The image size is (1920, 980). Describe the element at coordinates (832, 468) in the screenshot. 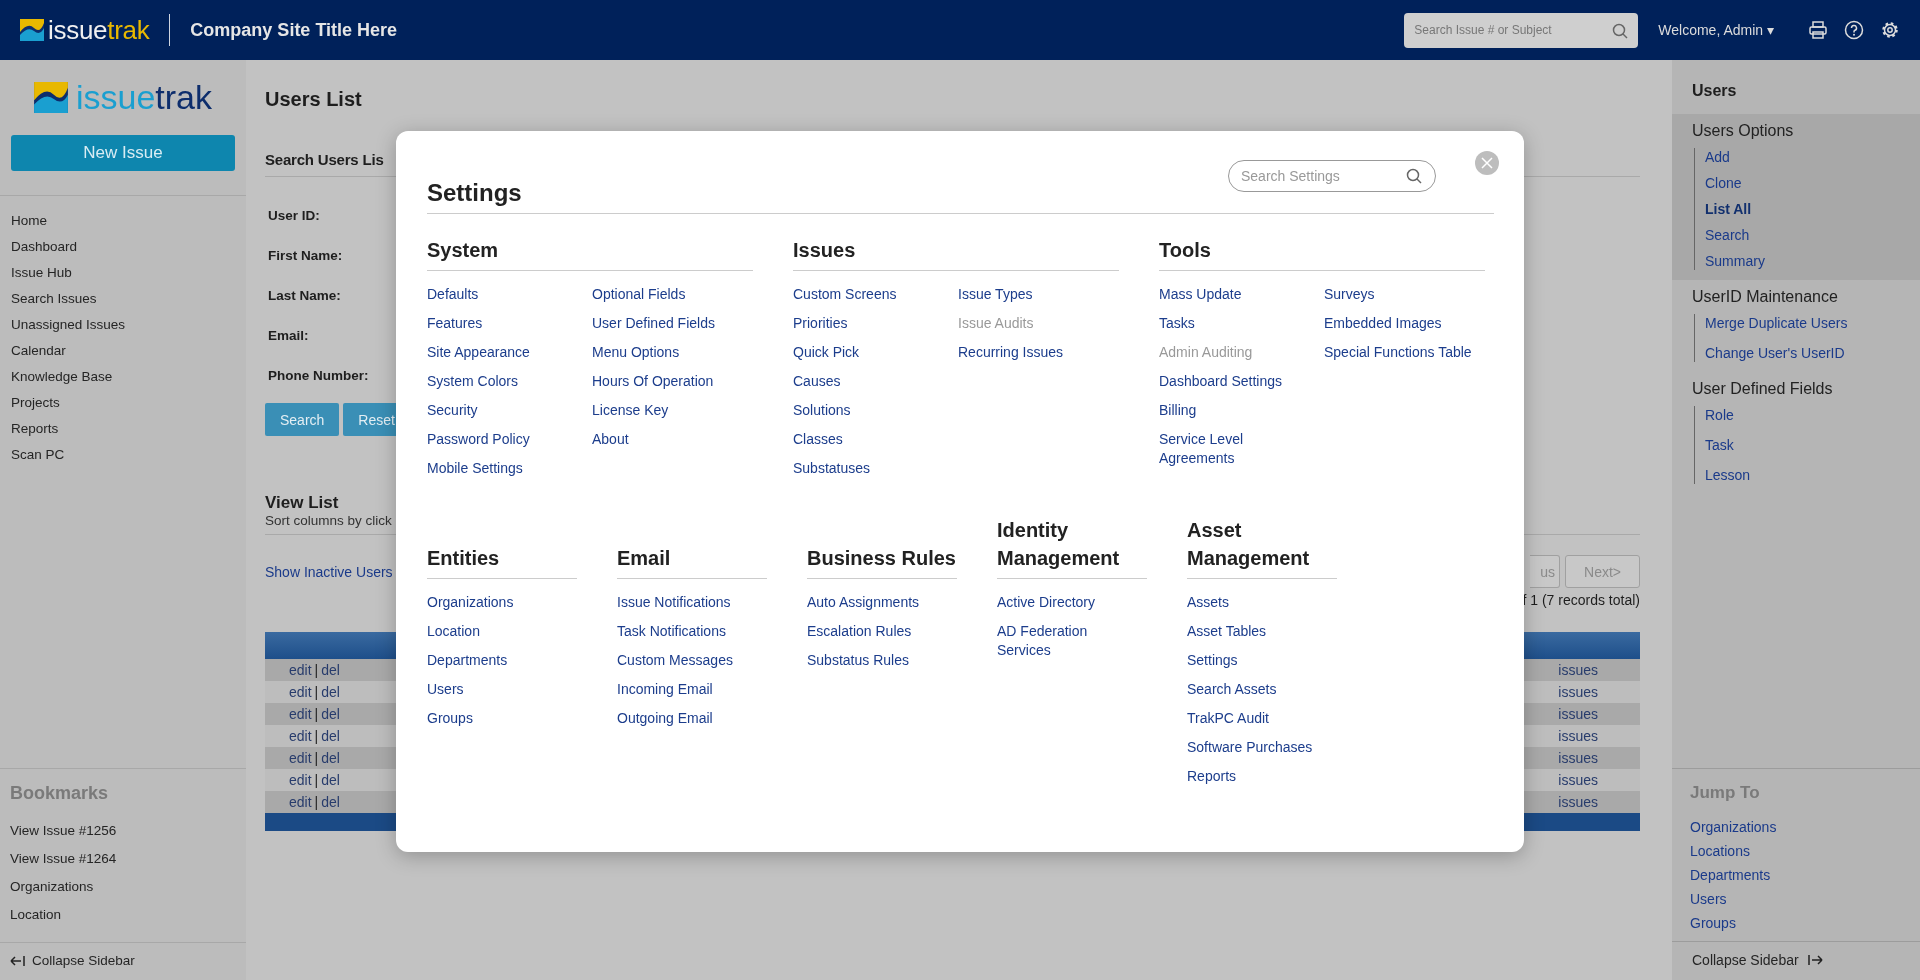

I see `settings-link: Substatuses` at that location.